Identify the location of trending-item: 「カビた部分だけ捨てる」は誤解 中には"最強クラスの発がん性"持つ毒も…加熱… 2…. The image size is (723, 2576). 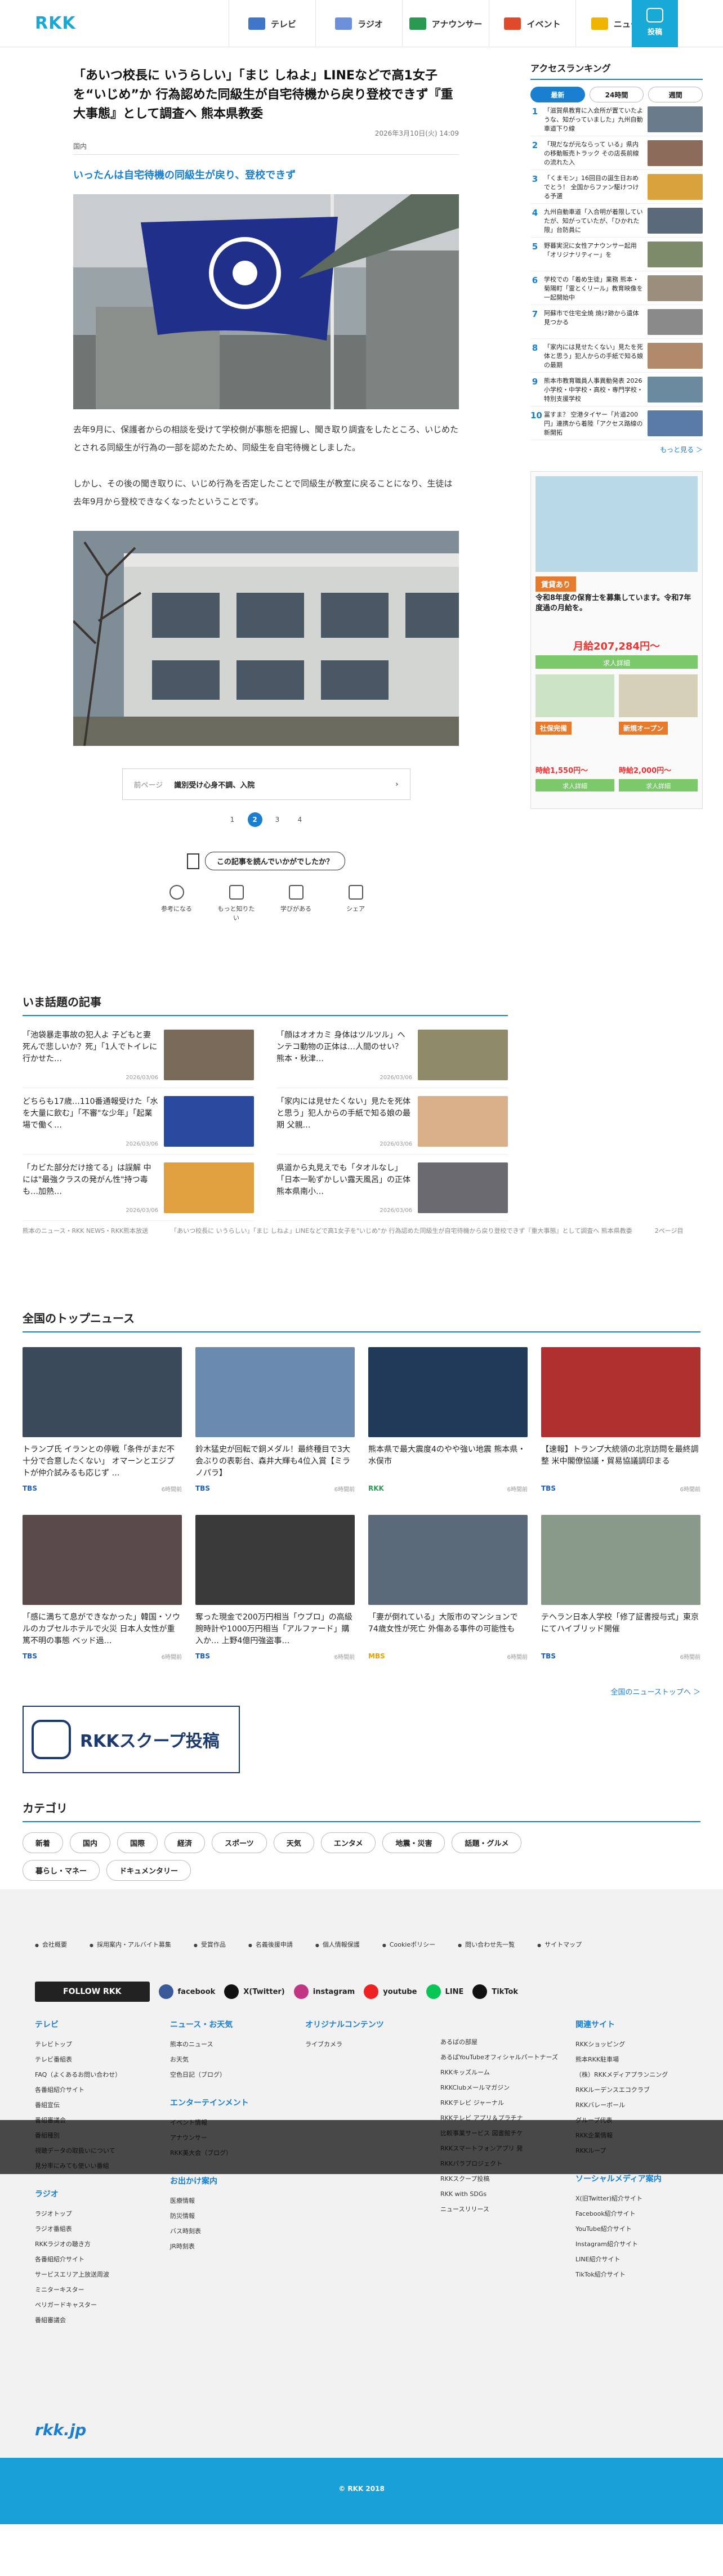
(138, 1191).